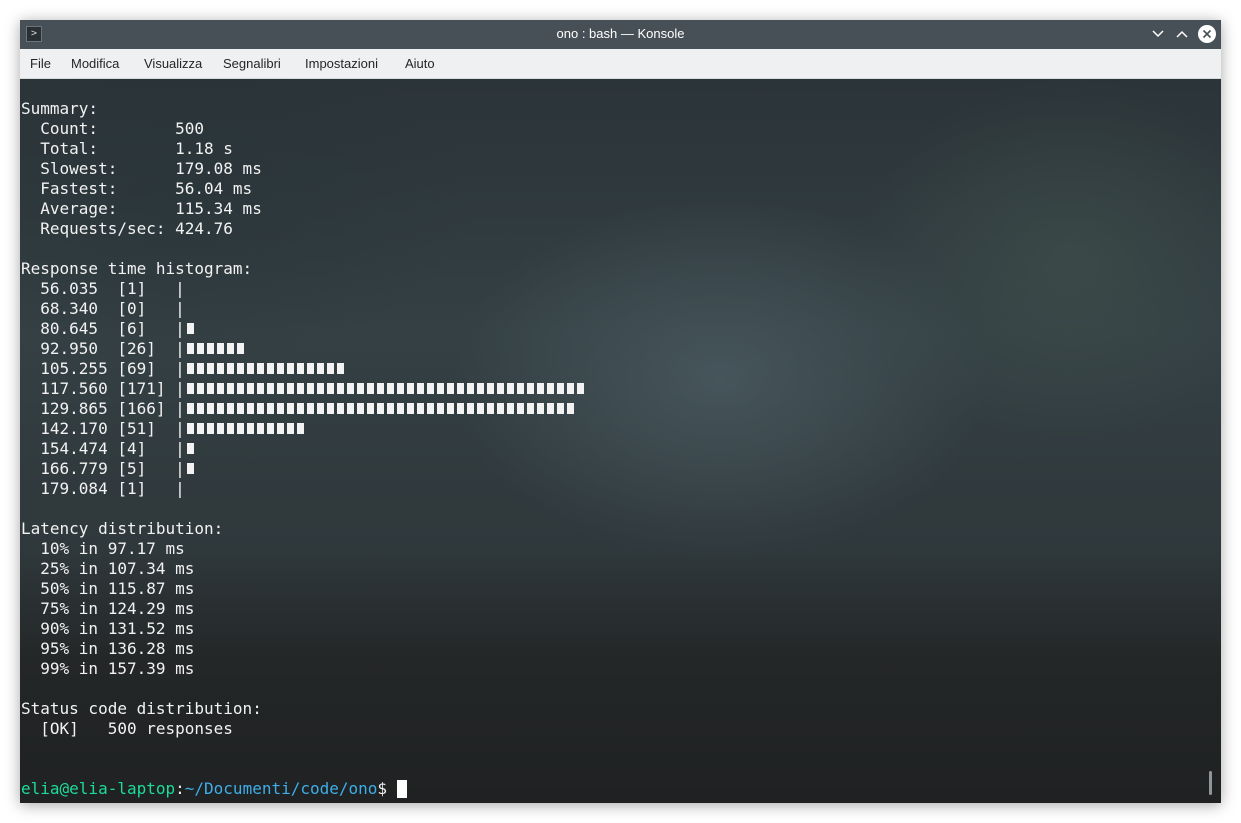  Describe the element at coordinates (108, 208) in the screenshot. I see `summary-label: Average:` at that location.